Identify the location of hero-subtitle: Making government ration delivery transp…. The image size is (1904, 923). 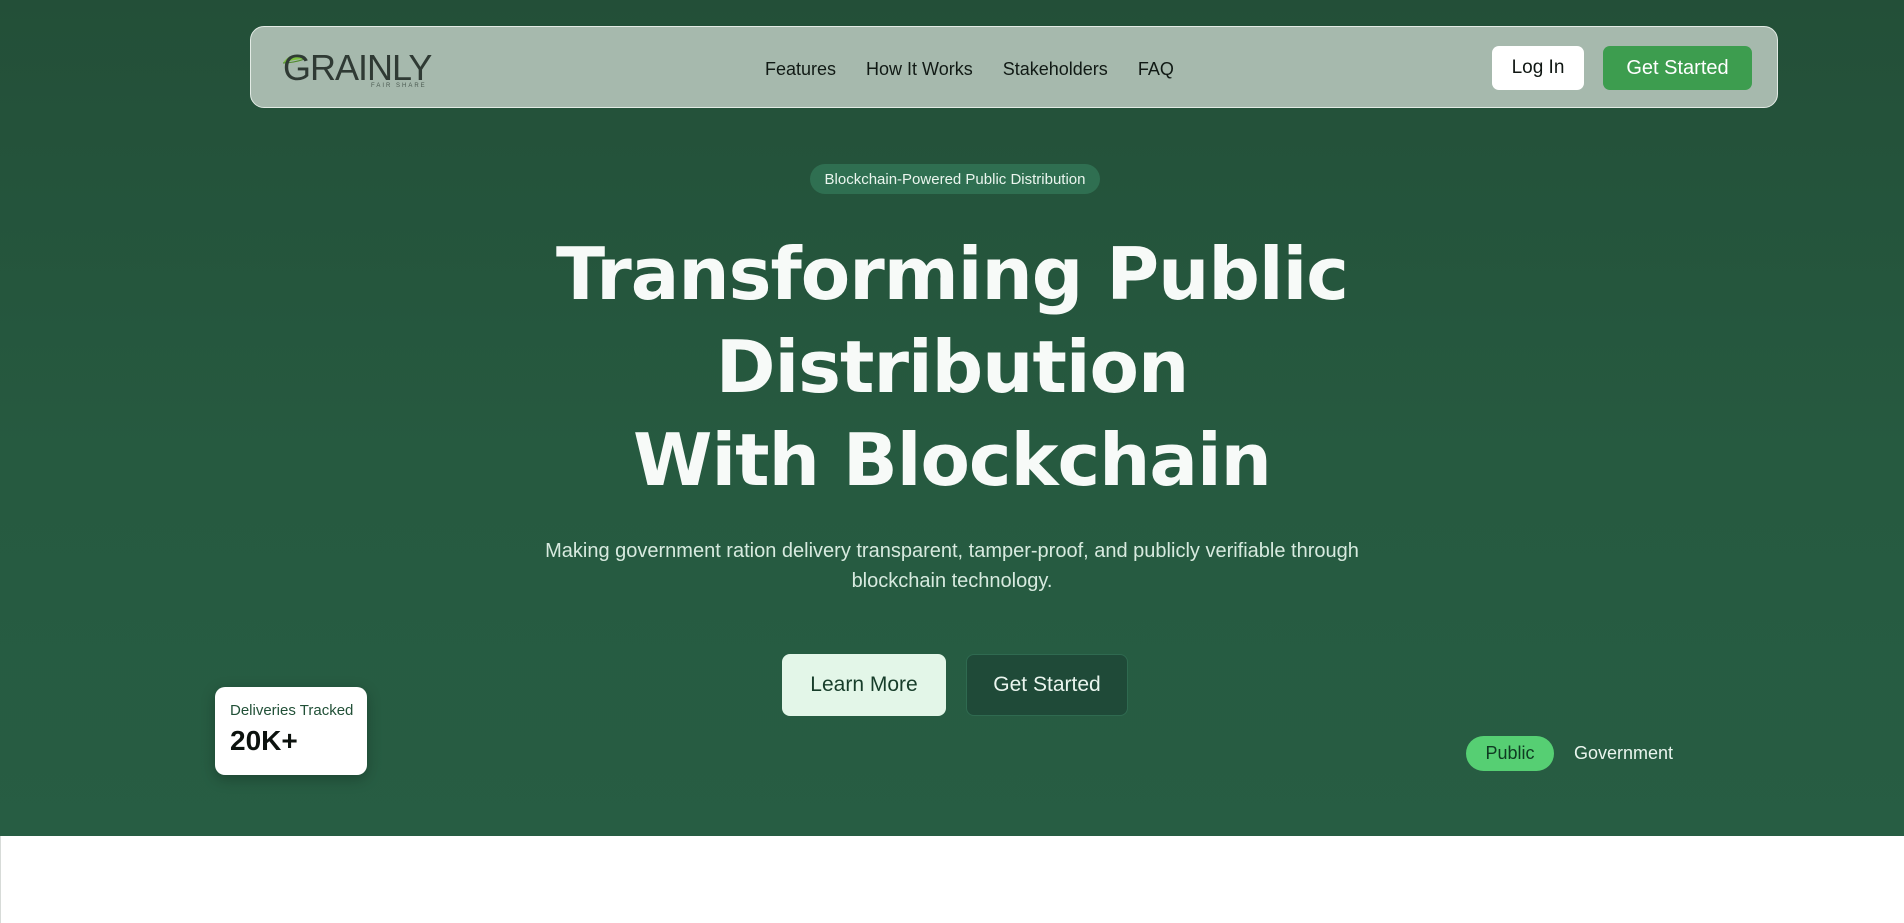
(952, 566).